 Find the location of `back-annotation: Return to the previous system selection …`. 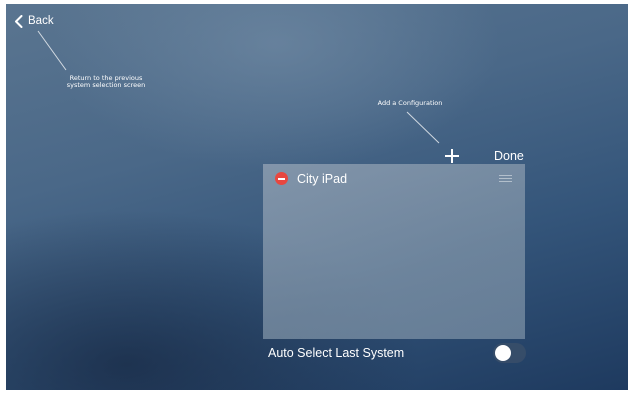

back-annotation: Return to the previous system selection … is located at coordinates (106, 82).